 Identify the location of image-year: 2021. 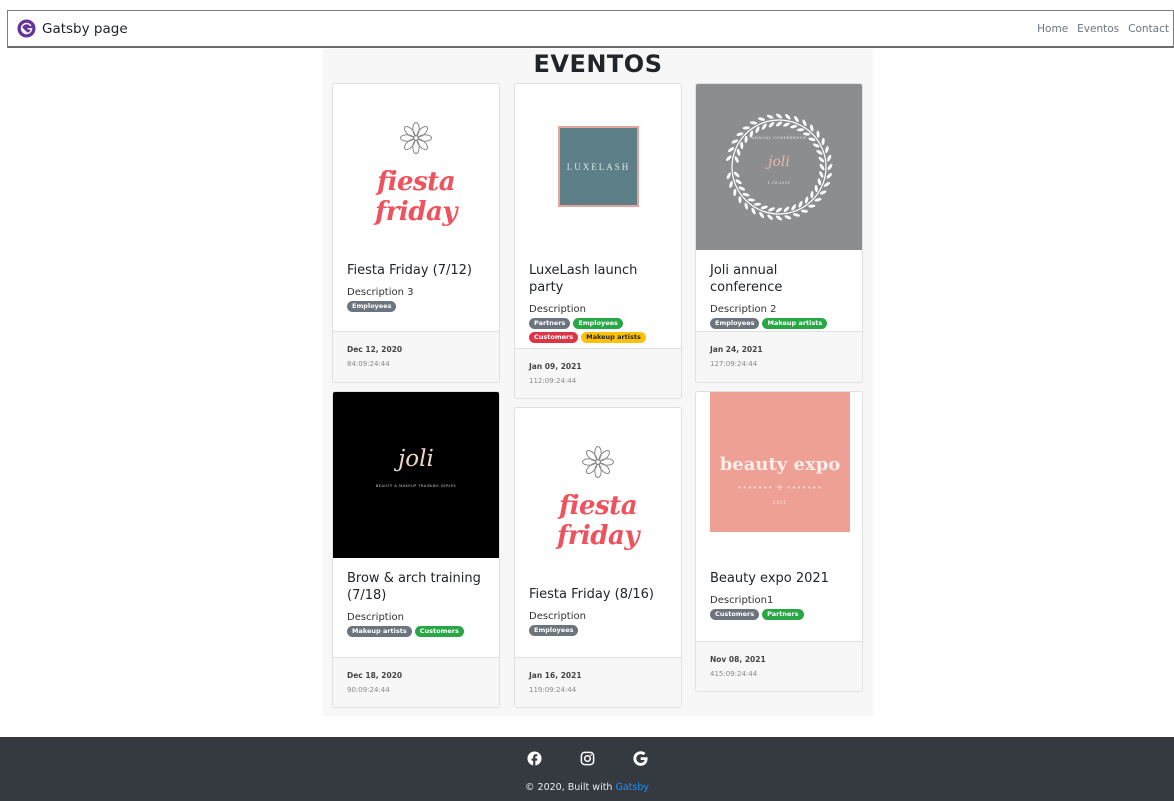
(780, 502).